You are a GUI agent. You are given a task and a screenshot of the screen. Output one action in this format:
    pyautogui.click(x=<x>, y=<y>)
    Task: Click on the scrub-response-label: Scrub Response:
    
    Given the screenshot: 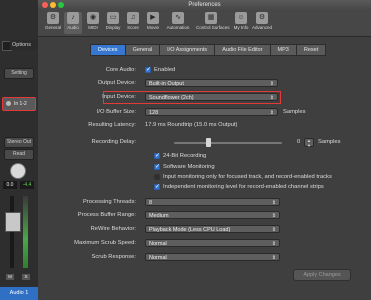 What is the action you would take?
    pyautogui.click(x=113, y=257)
    